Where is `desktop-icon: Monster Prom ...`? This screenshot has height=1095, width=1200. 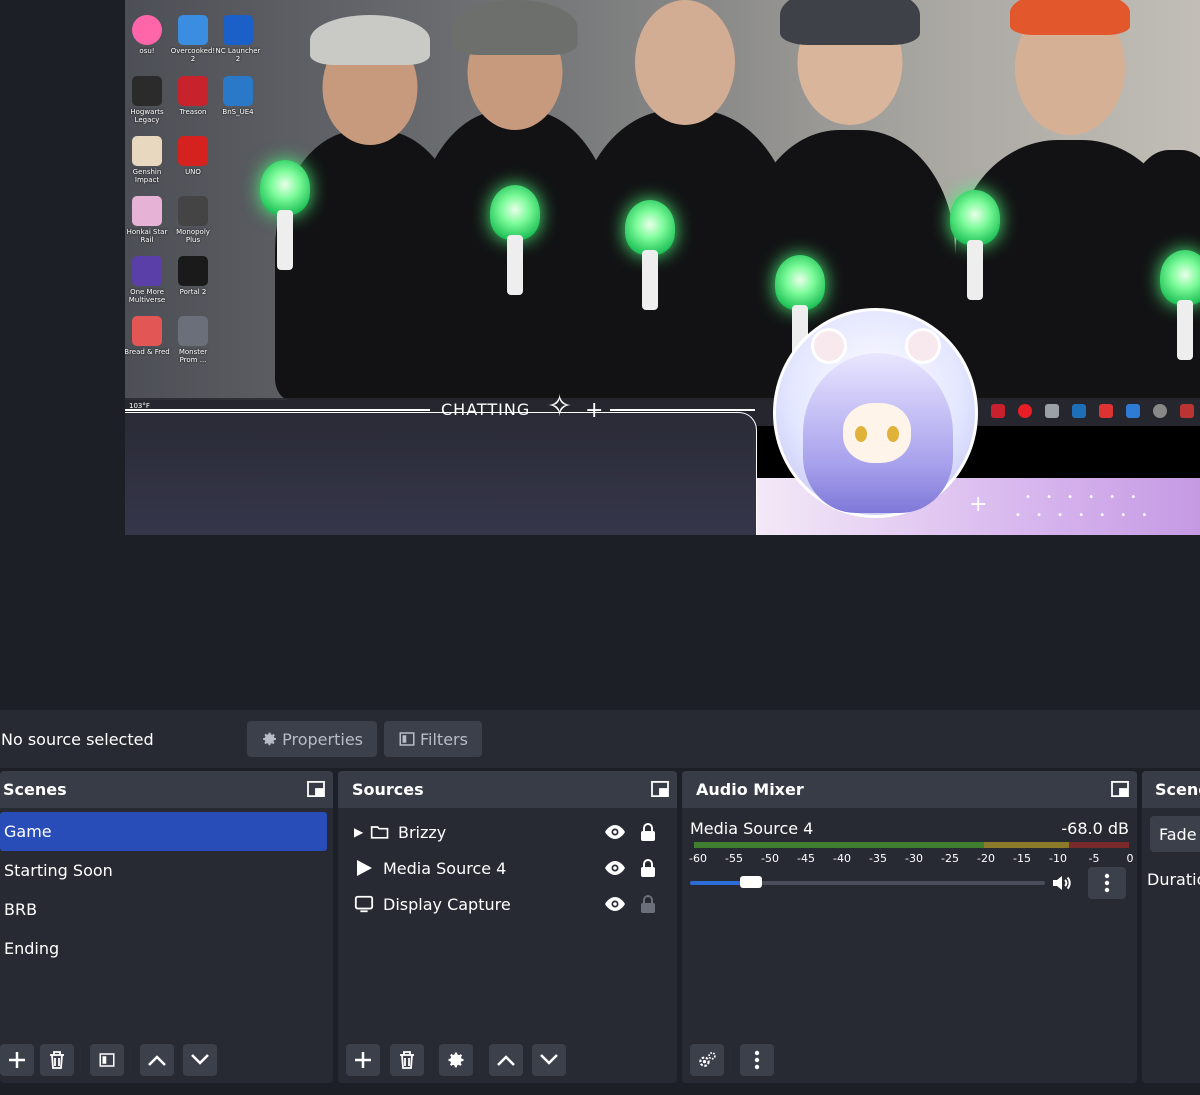 desktop-icon: Monster Prom ... is located at coordinates (193, 340).